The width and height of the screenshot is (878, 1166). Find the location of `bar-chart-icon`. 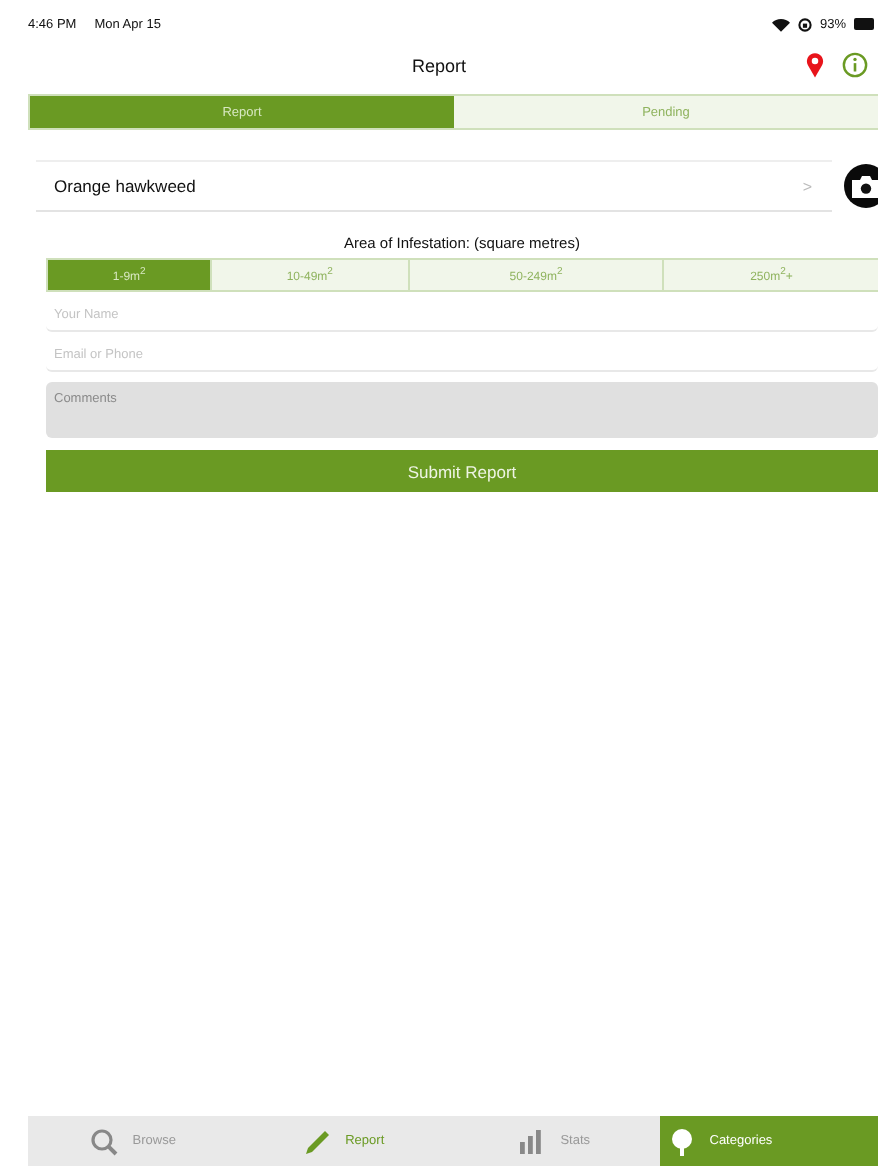

bar-chart-icon is located at coordinates (532, 1141).